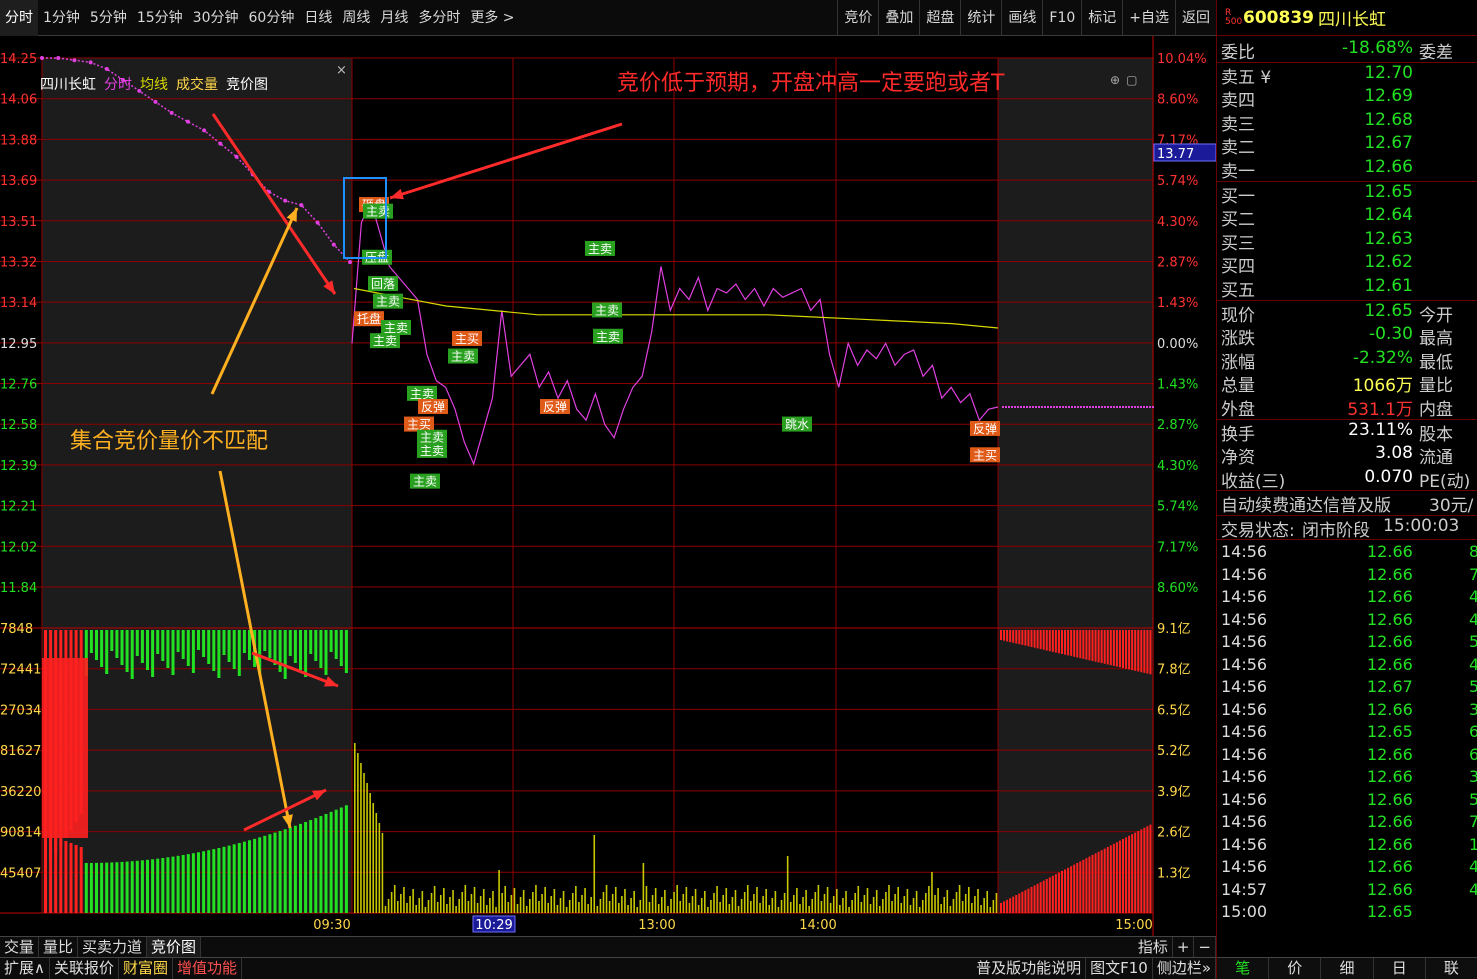 This screenshot has height=979, width=1477. I want to click on tick-volume: 4, so click(1473, 664).